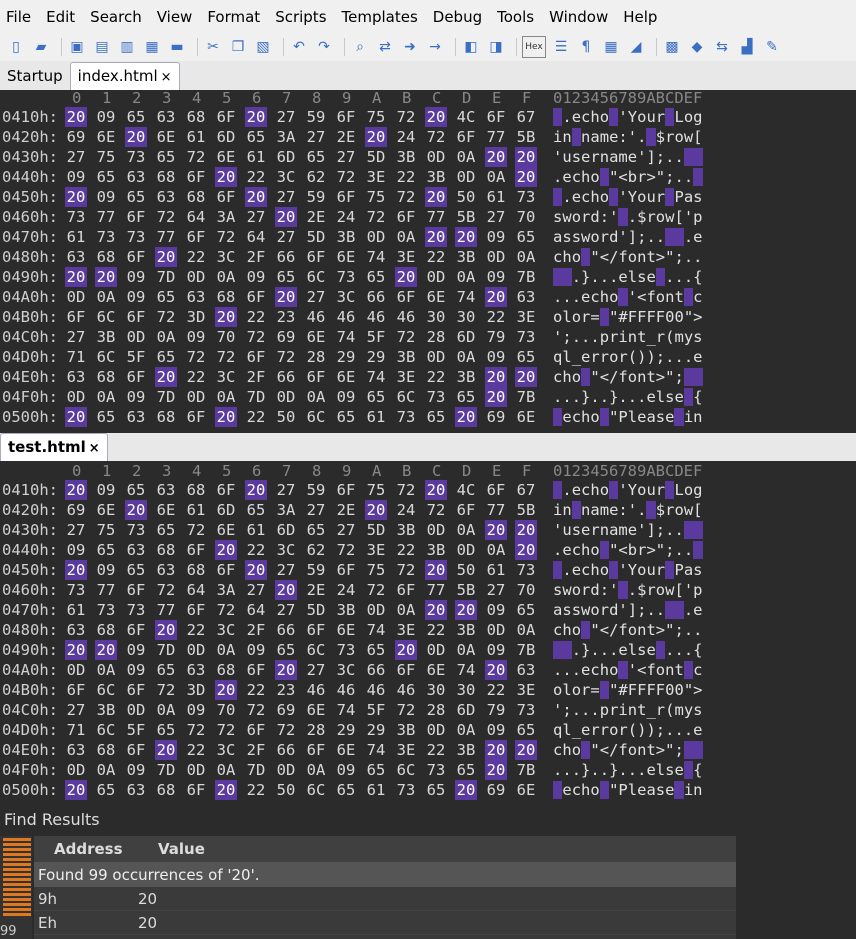  I want to click on hex-byte: 7D, so click(166, 650).